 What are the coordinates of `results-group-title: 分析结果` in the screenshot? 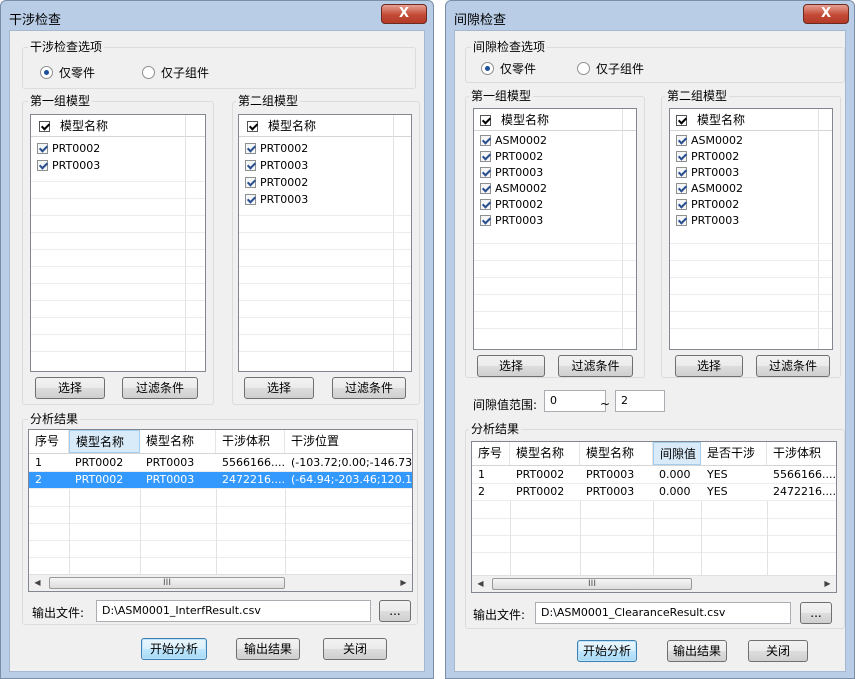 It's located at (495, 429).